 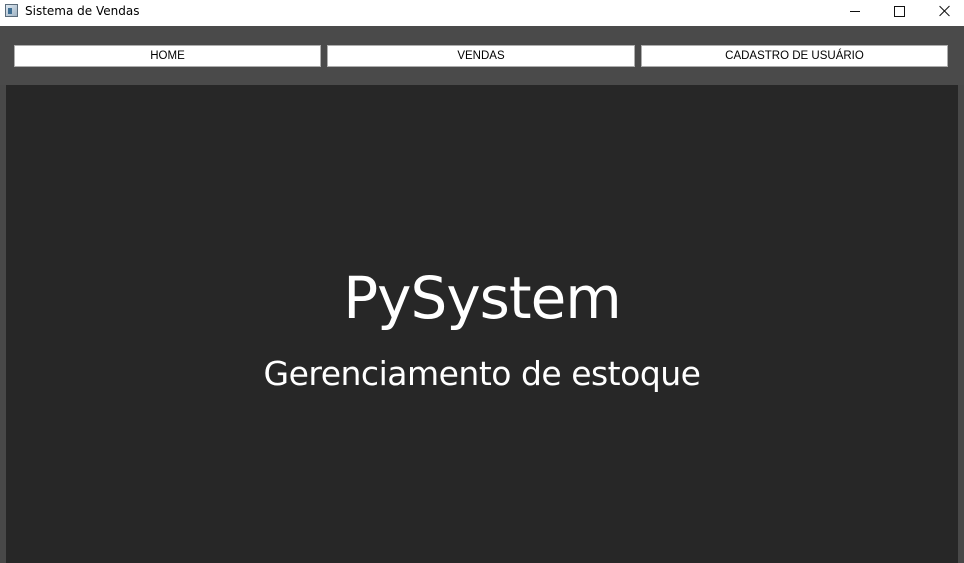 I want to click on nav-vendas-button: VENDAS, so click(x=481, y=56).